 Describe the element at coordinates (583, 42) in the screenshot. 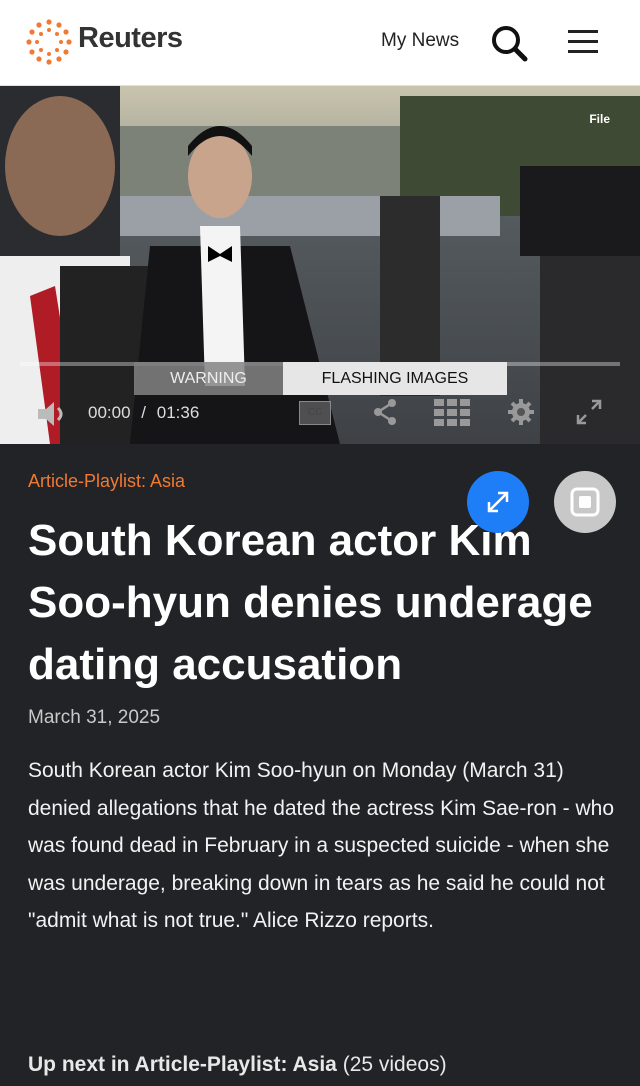

I see `menu-icon` at that location.